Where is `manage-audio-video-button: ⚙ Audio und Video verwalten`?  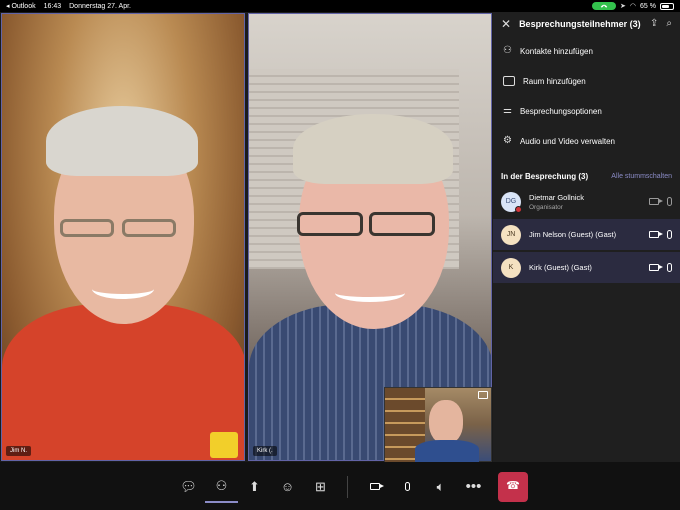 manage-audio-video-button: ⚙ Audio und Video verwalten is located at coordinates (586, 141).